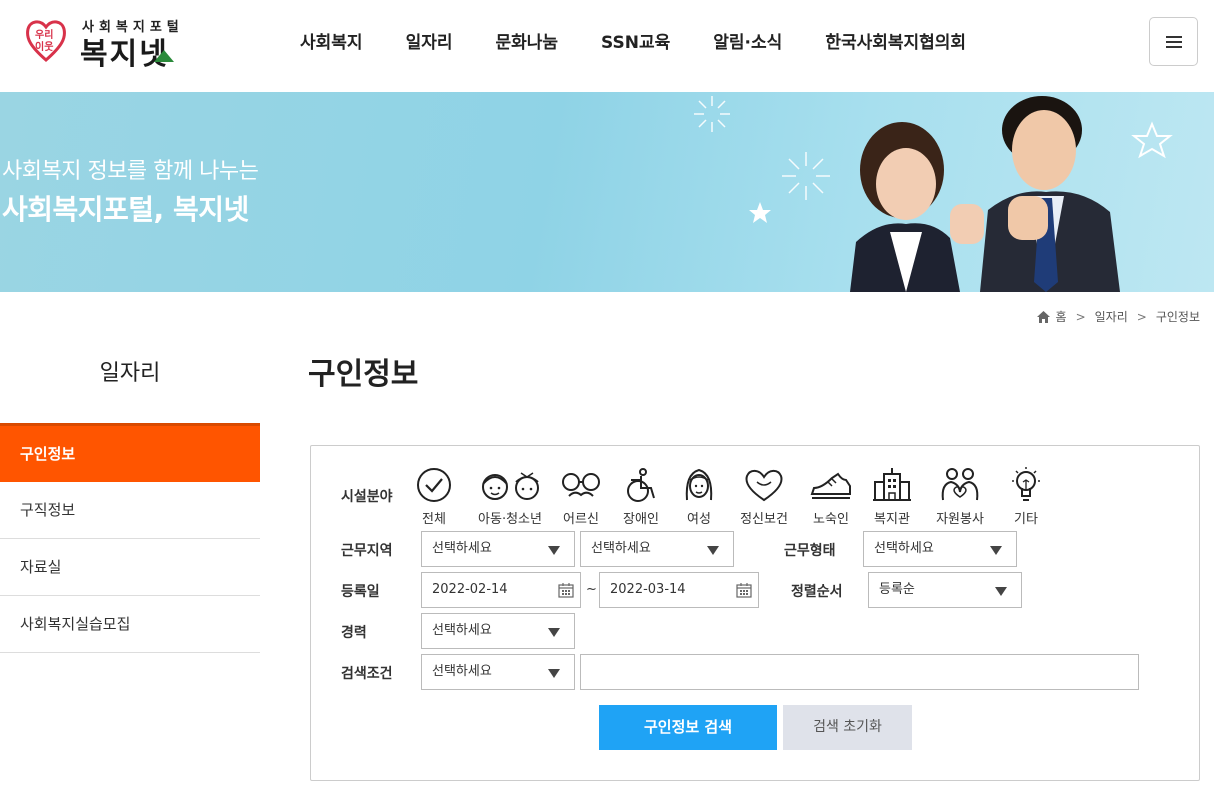  Describe the element at coordinates (897, 589) in the screenshot. I see `sort-select-value: 등록순` at that location.